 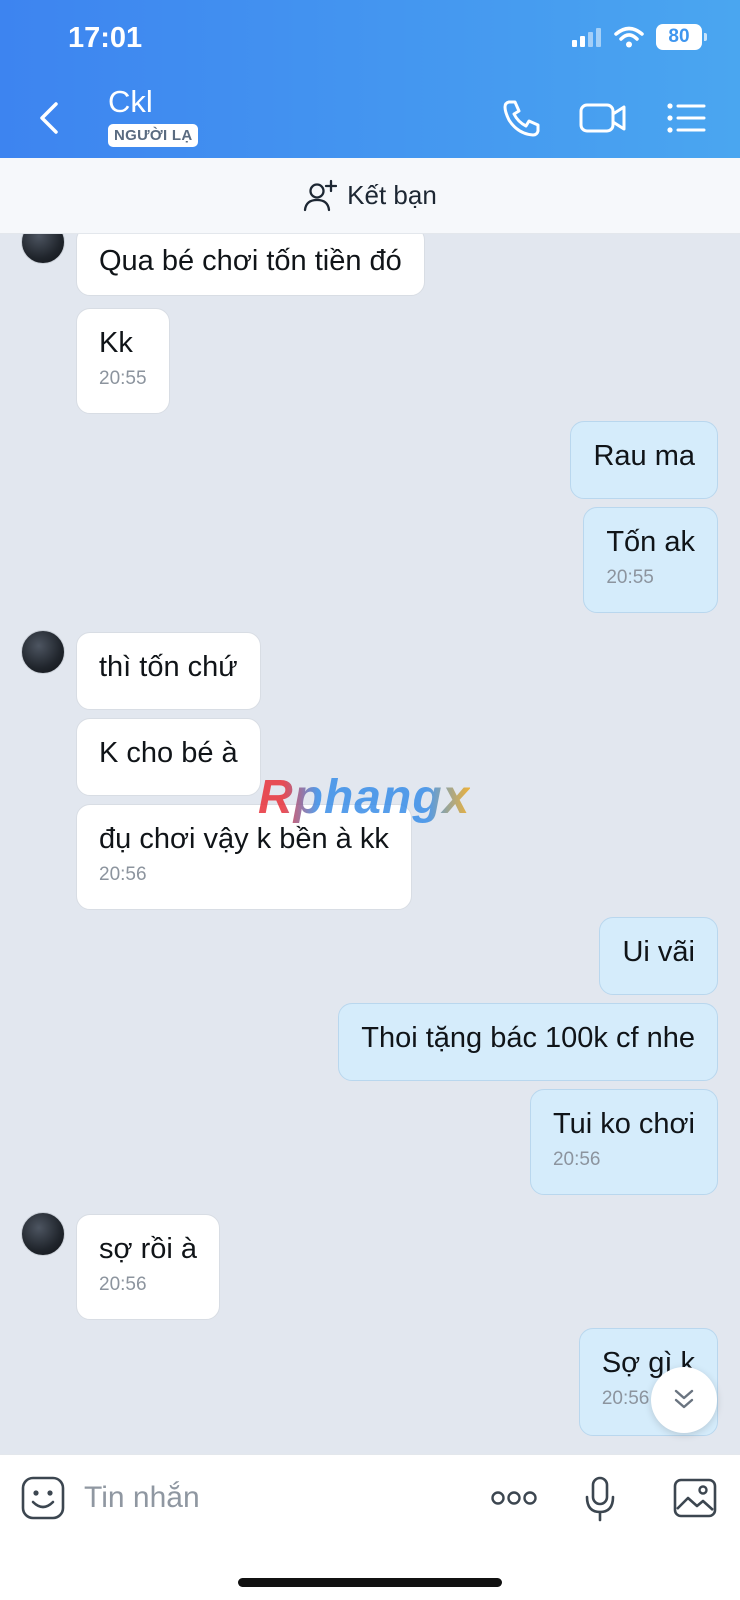 What do you see at coordinates (123, 361) in the screenshot?
I see `message-bubble-incoming: Kk 20:55` at bounding box center [123, 361].